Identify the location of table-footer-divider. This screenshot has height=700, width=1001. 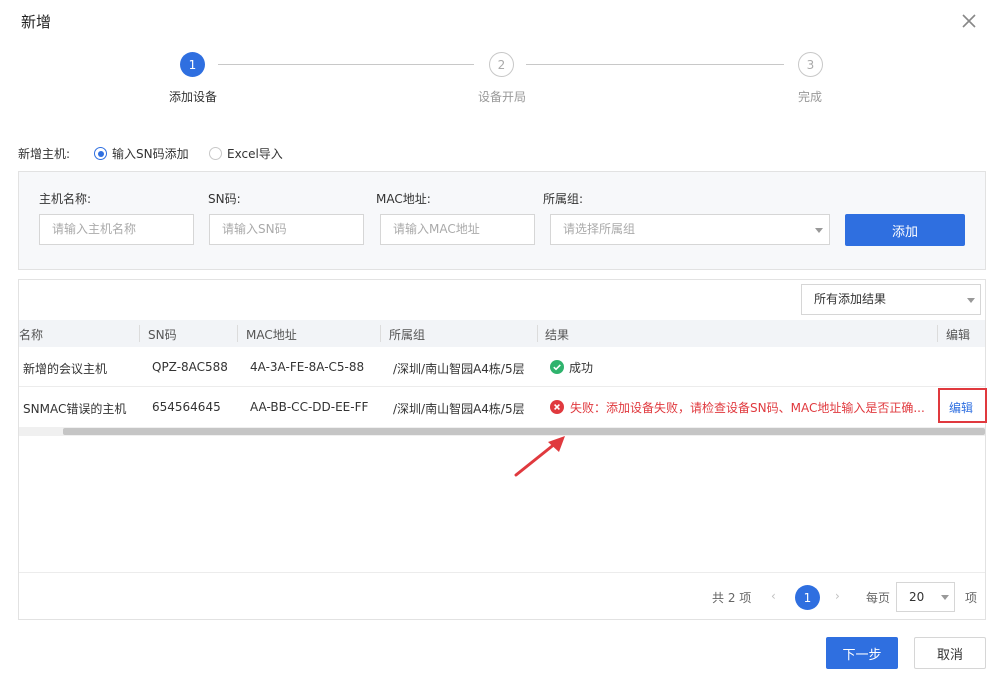
(502, 572).